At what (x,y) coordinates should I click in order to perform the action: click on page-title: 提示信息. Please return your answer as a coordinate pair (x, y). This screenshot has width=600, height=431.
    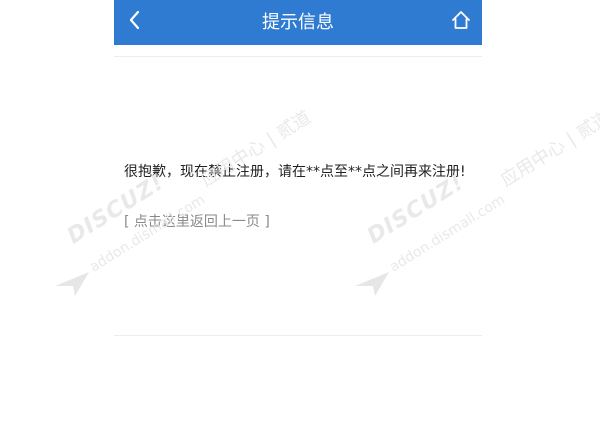
    Looking at the image, I should click on (298, 22).